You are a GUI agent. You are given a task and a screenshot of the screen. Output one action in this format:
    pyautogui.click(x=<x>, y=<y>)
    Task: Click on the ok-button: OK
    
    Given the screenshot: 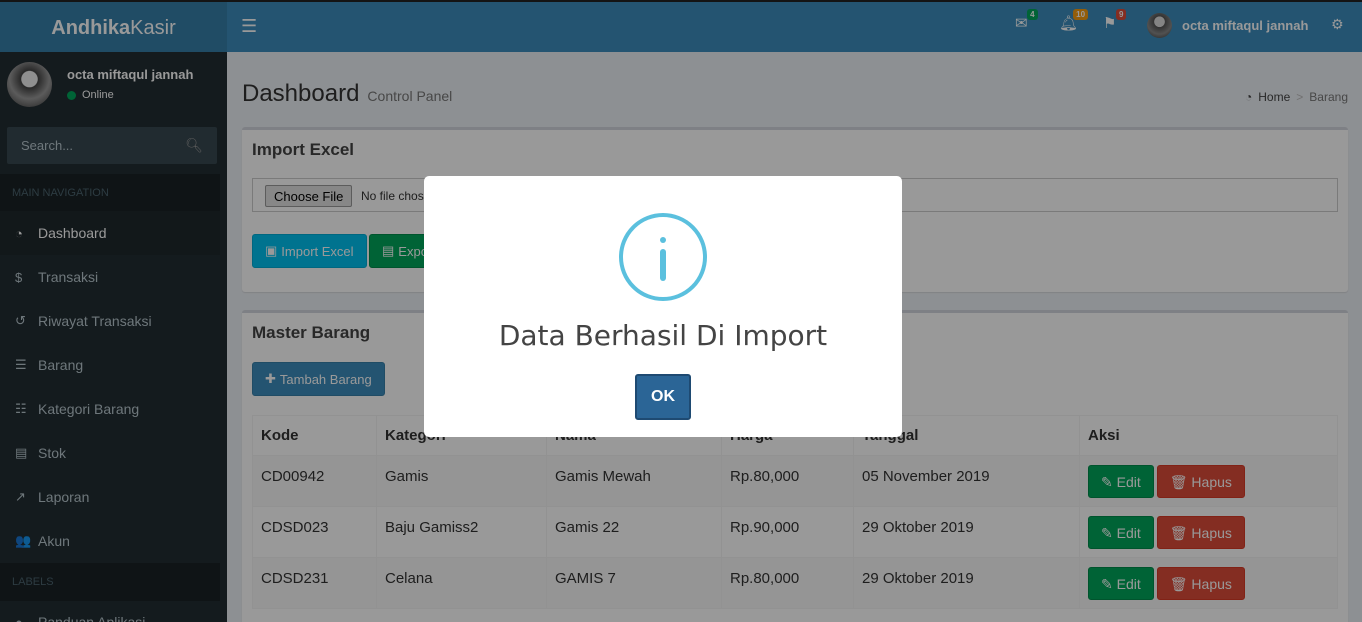 What is the action you would take?
    pyautogui.click(x=663, y=397)
    